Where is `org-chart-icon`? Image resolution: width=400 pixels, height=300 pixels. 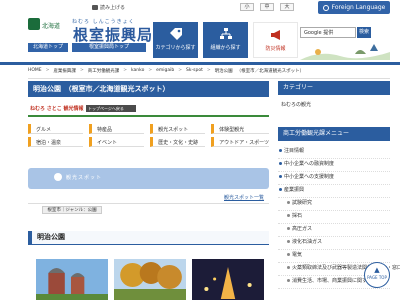
org-chart-icon is located at coordinates (225, 33).